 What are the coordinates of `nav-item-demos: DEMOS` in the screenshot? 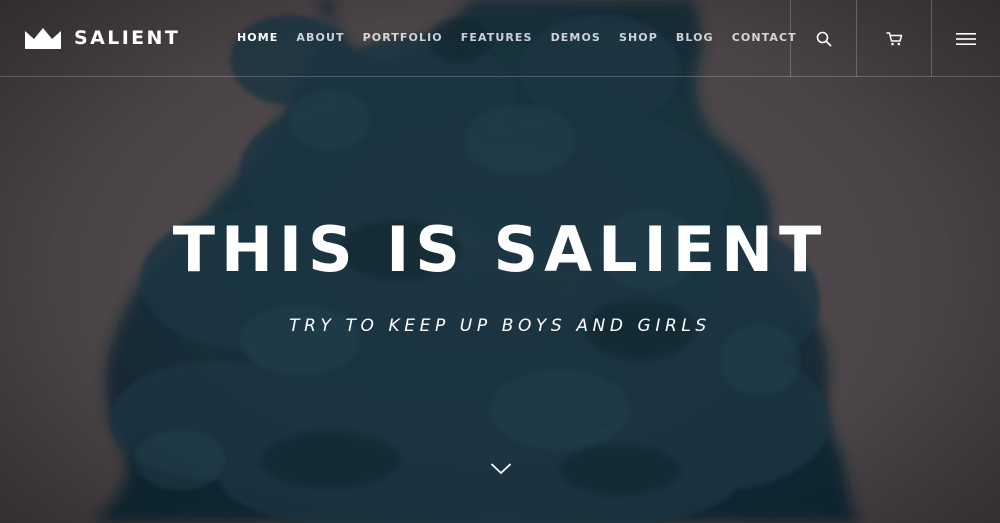 It's located at (576, 38).